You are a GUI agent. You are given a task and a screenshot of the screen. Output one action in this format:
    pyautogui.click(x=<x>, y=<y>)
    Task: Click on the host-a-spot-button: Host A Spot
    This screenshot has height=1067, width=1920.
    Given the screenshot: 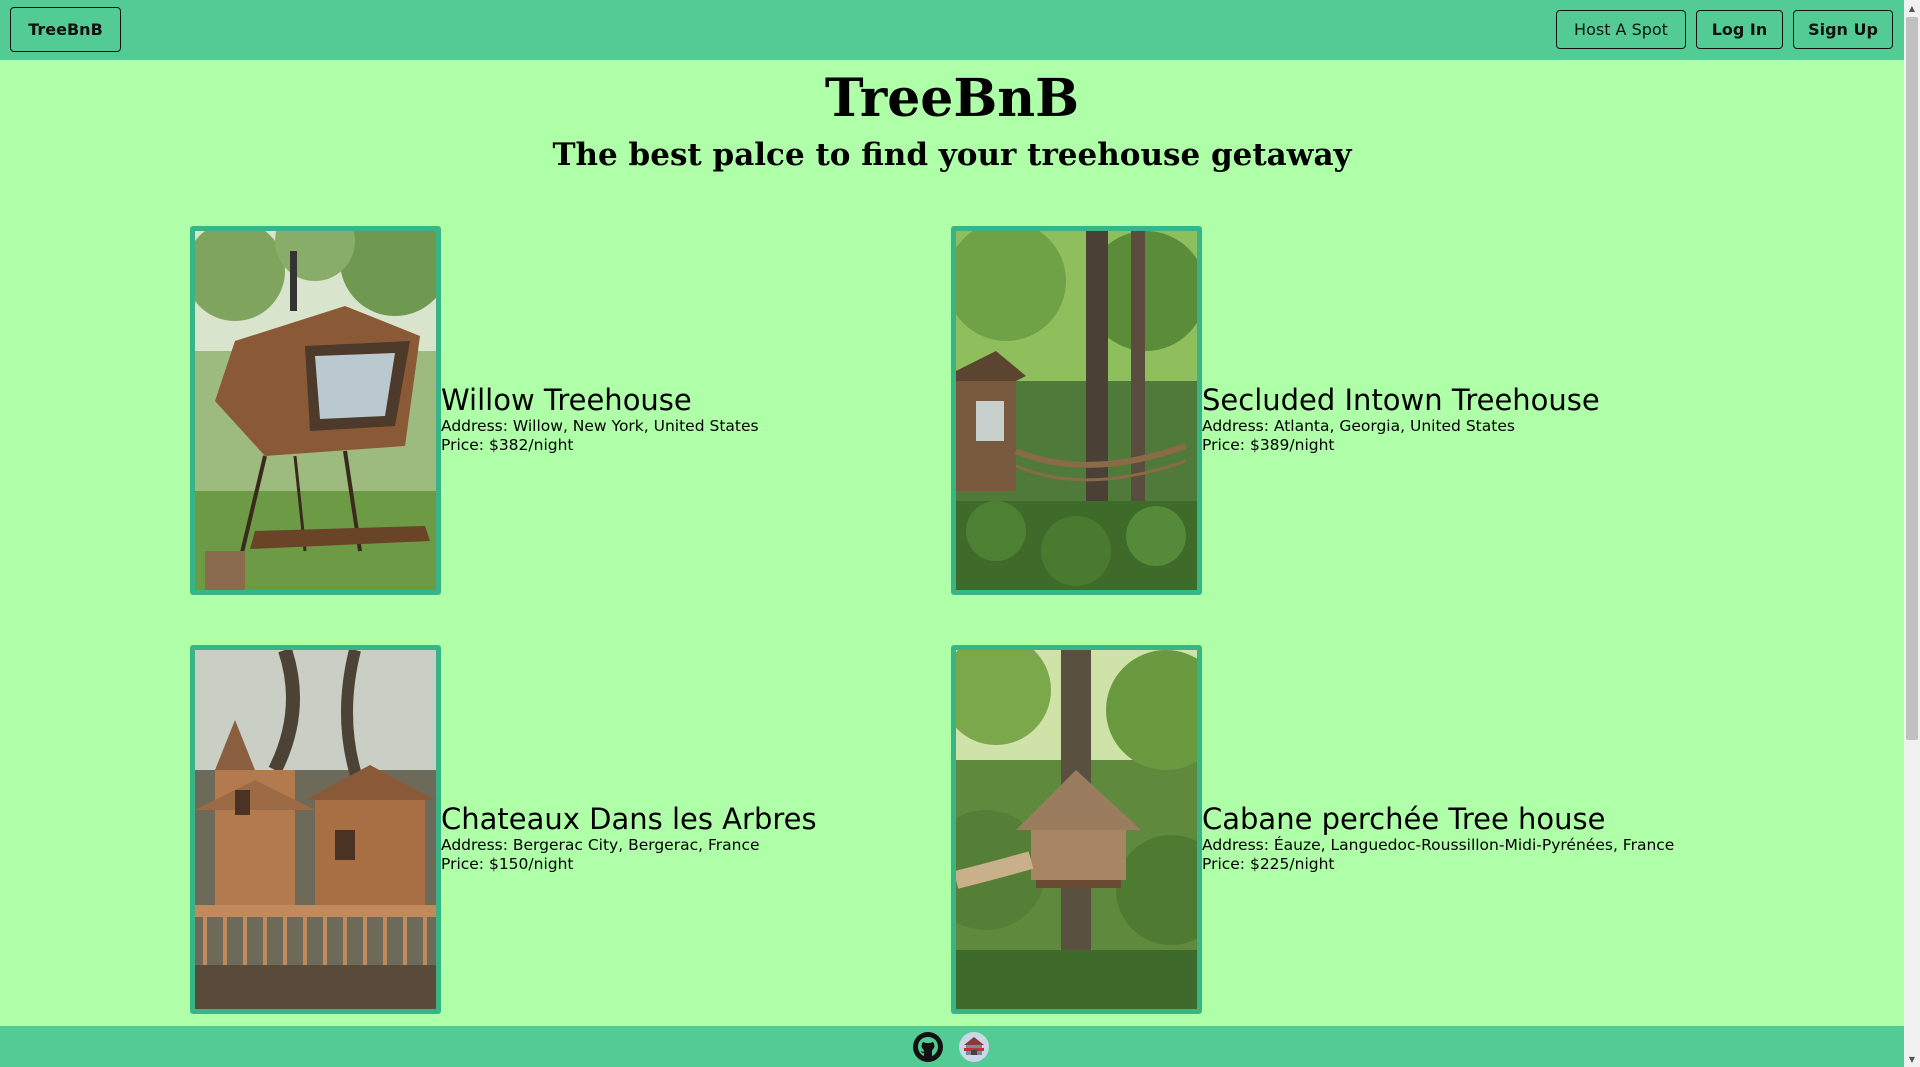 What is the action you would take?
    pyautogui.click(x=1621, y=29)
    